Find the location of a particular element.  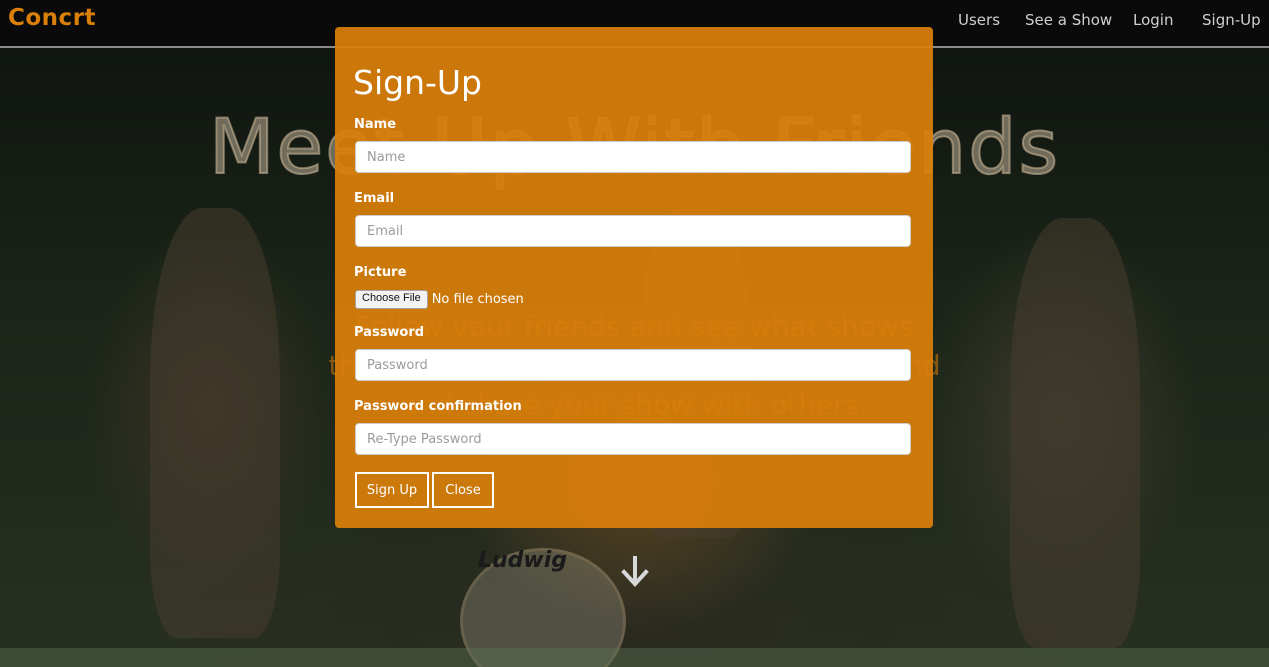

name-label: Name is located at coordinates (375, 124).